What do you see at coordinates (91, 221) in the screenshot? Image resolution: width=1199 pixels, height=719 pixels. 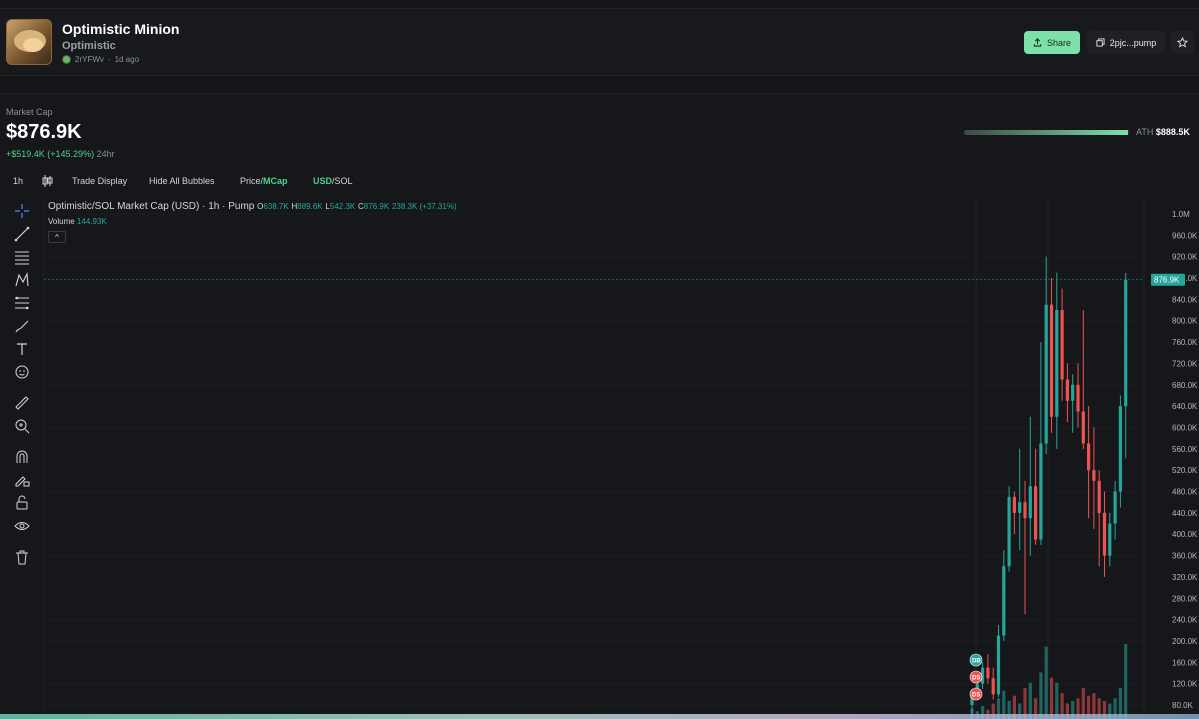 I see `volume-value: 144.93K` at bounding box center [91, 221].